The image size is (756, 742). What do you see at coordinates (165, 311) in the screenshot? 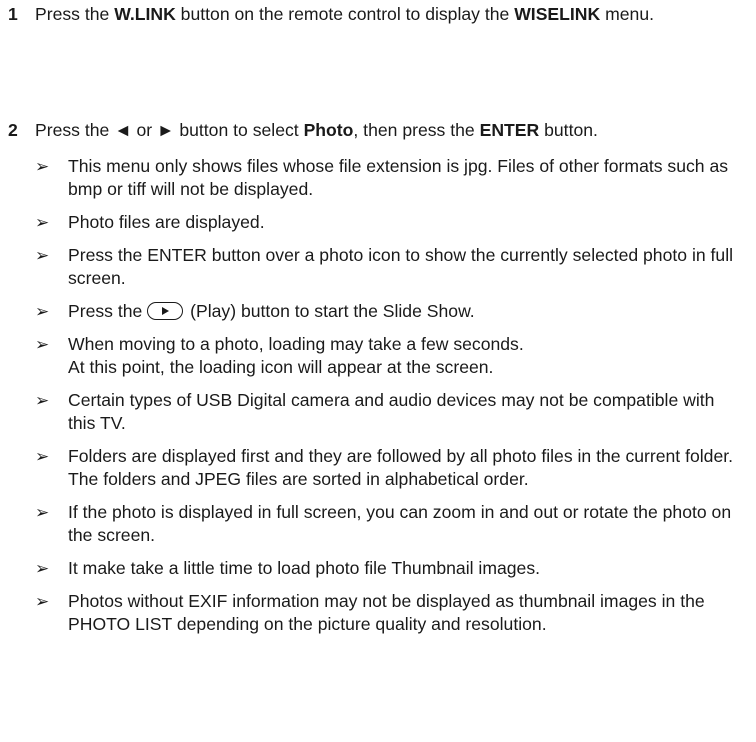
I see `play-button-icon` at bounding box center [165, 311].